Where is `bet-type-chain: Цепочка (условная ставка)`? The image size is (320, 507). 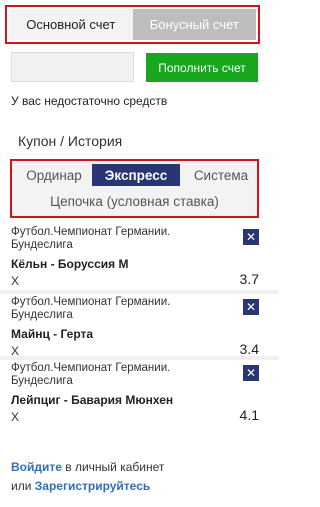 bet-type-chain: Цепочка (условная ставка) is located at coordinates (134, 201).